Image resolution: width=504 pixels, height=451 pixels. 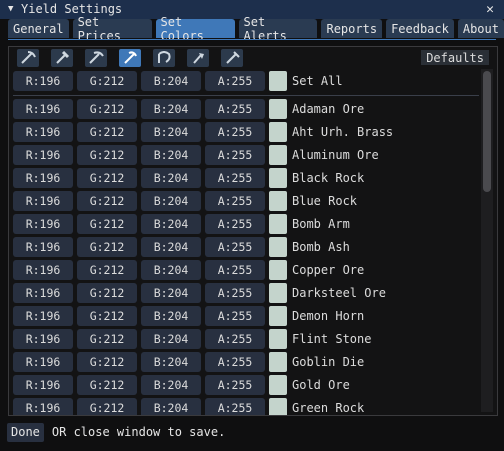 I want to click on set-all-alpha: A:255, so click(x=235, y=81).